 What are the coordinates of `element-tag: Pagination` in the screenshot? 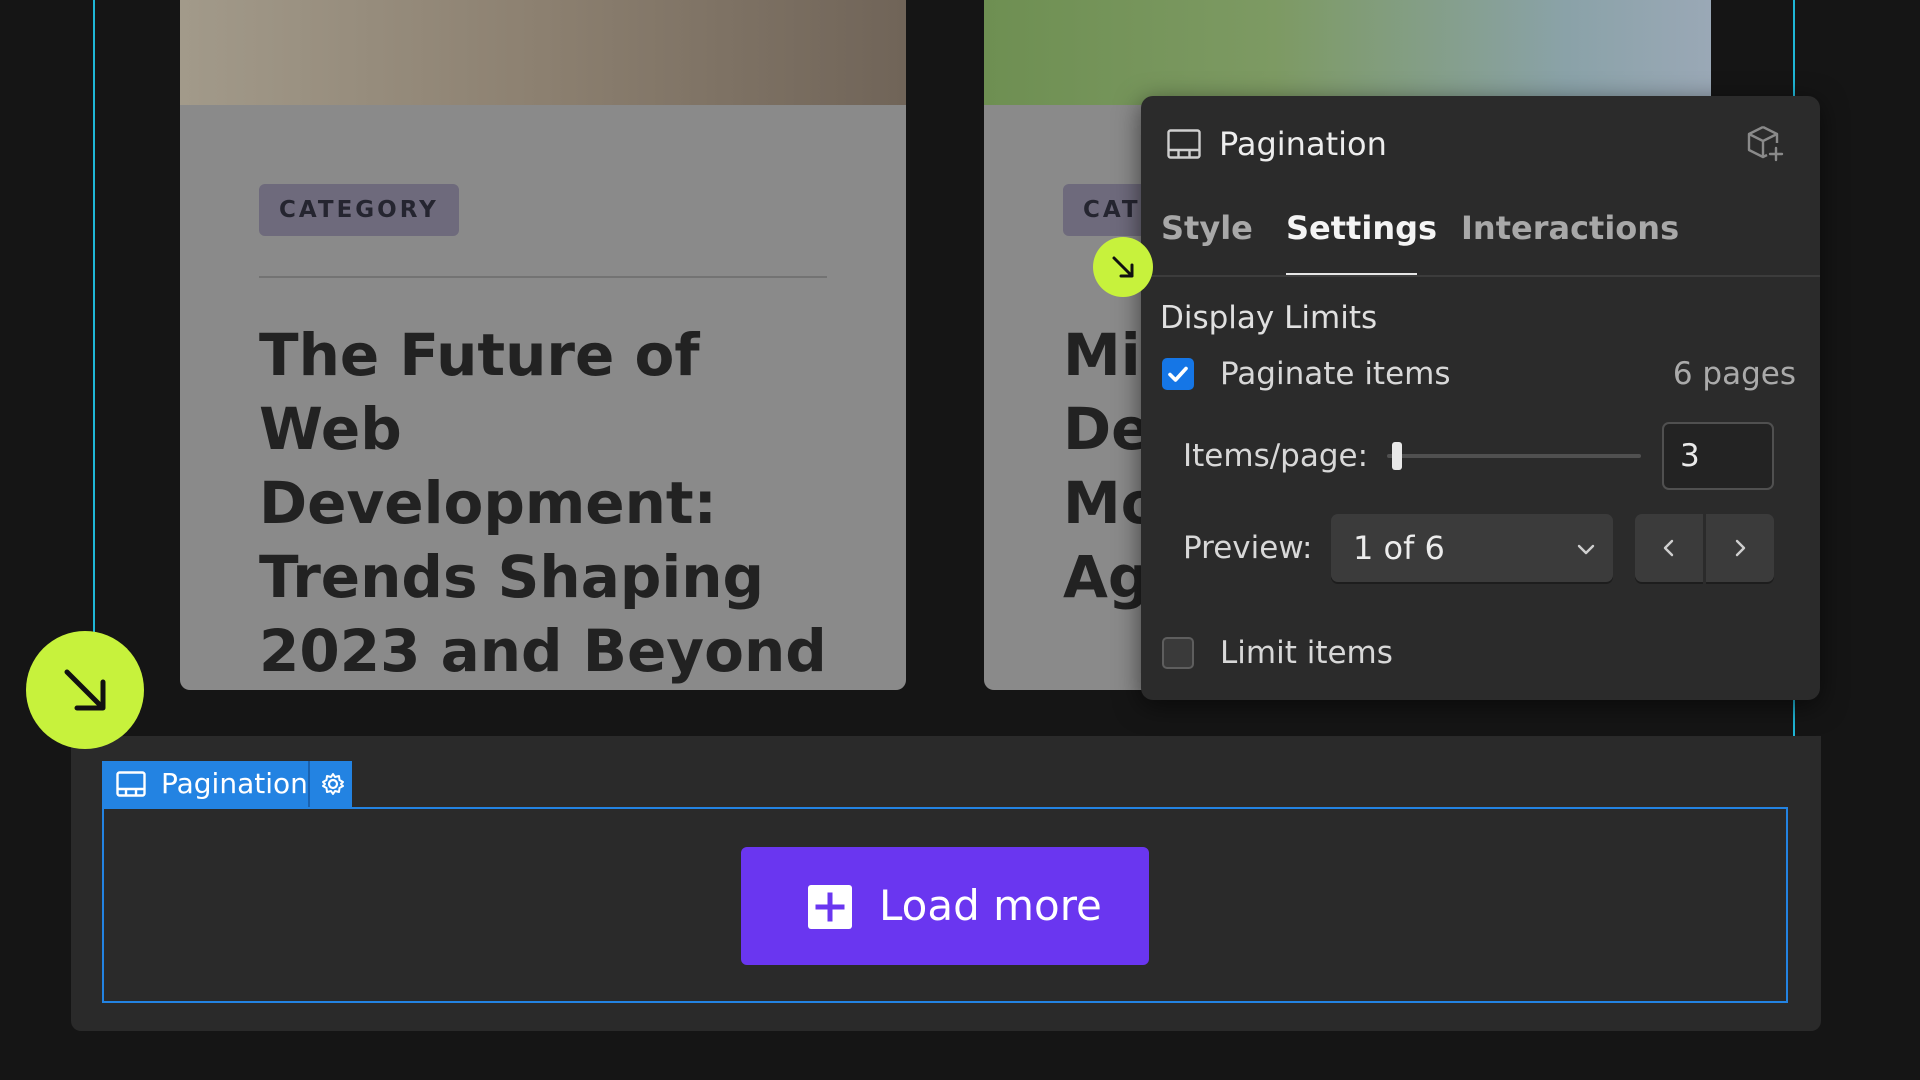 It's located at (227, 784).